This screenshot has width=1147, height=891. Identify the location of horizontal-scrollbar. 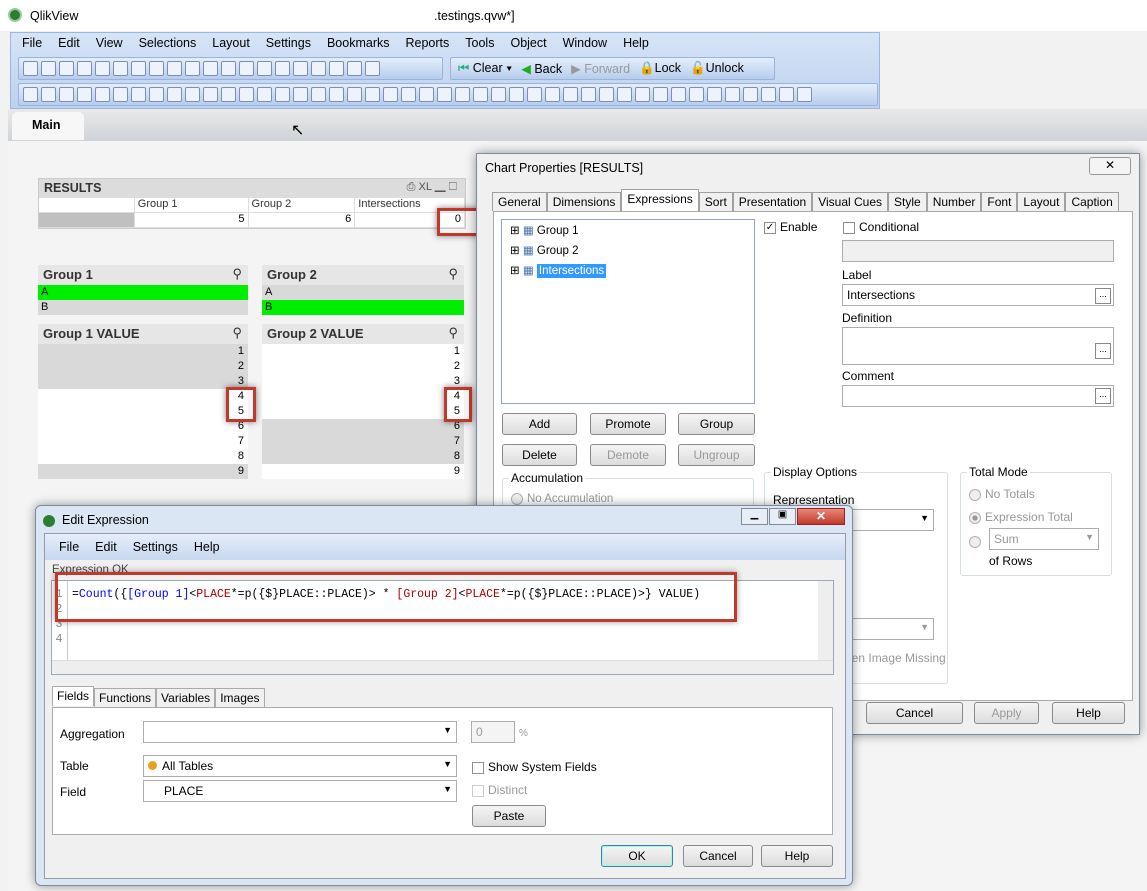
(442, 667).